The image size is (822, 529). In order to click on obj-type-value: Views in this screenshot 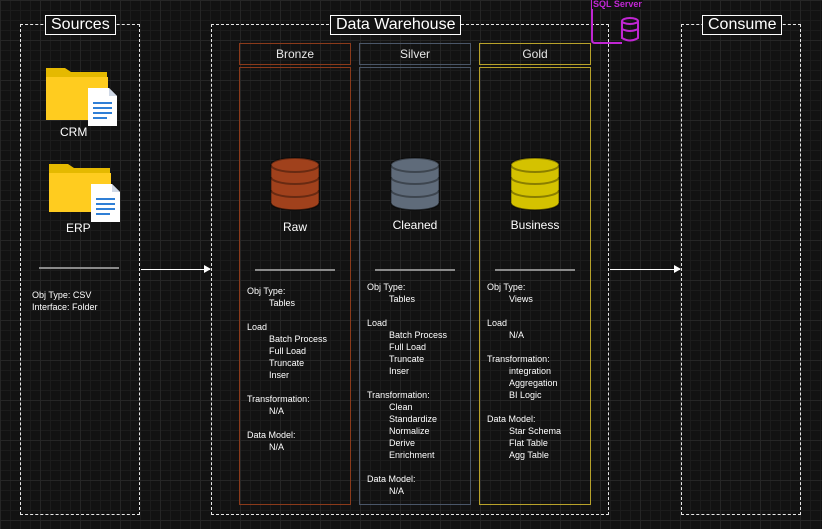, I will do `click(521, 299)`.